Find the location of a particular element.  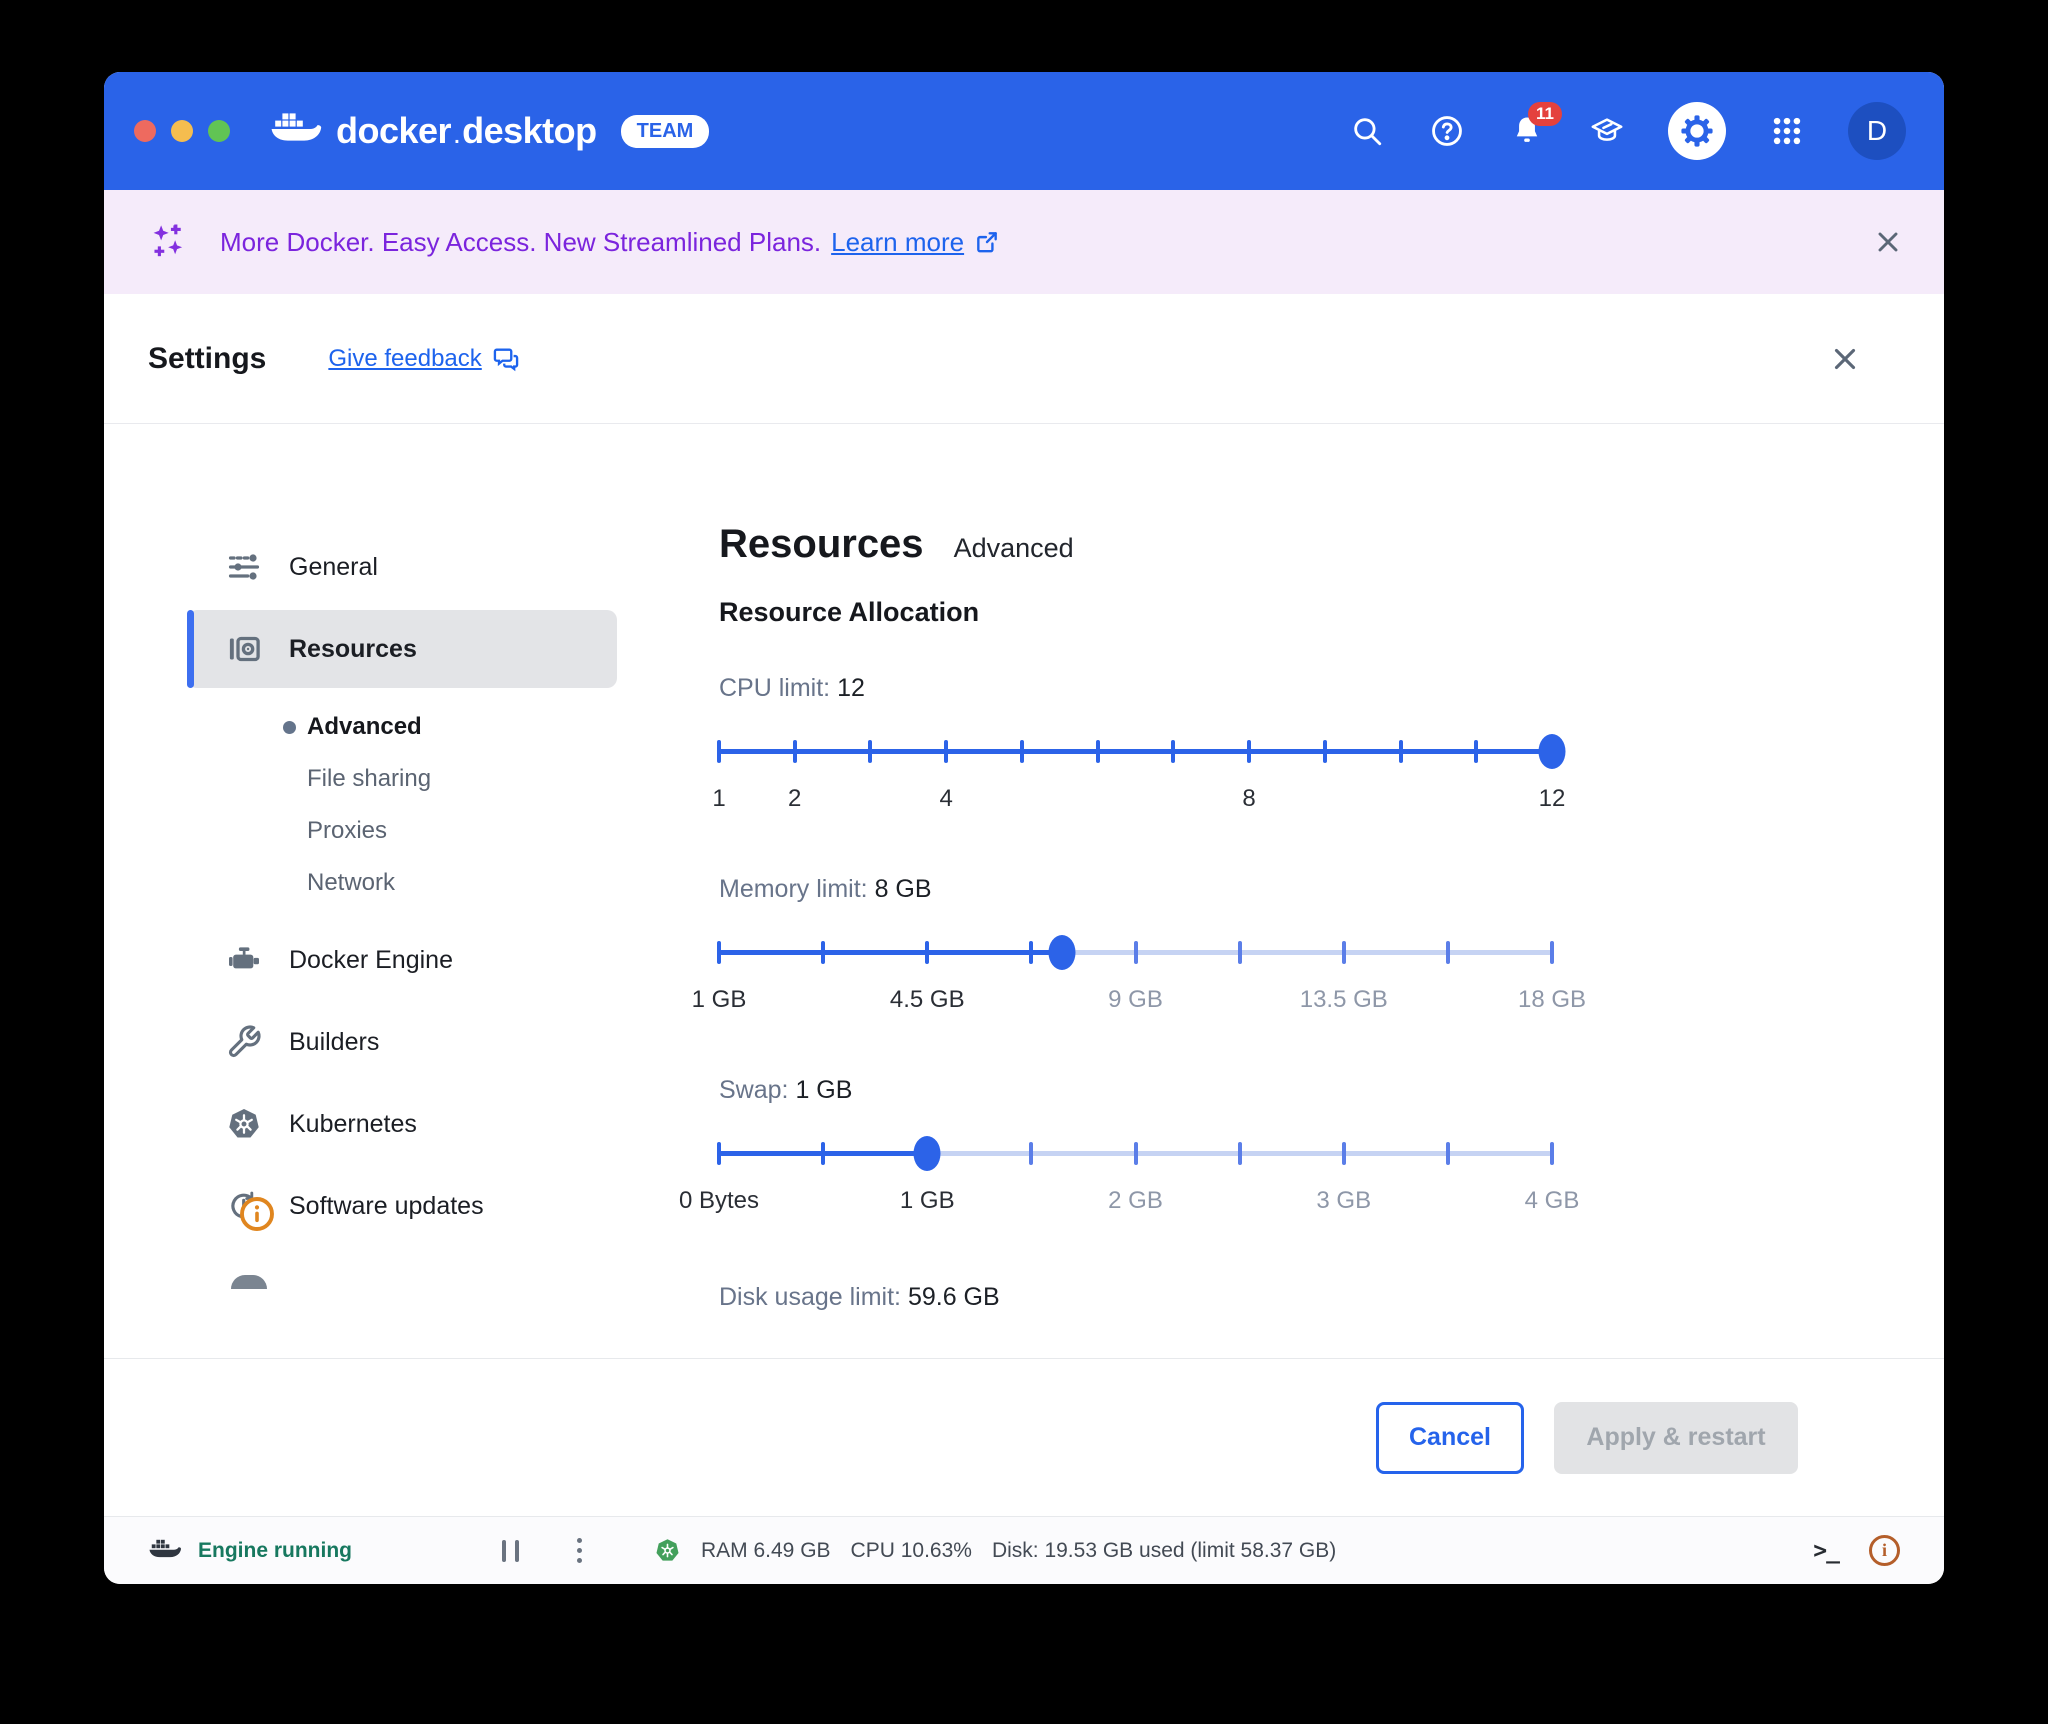

give-feedback-link: Give feedback is located at coordinates (423, 359).